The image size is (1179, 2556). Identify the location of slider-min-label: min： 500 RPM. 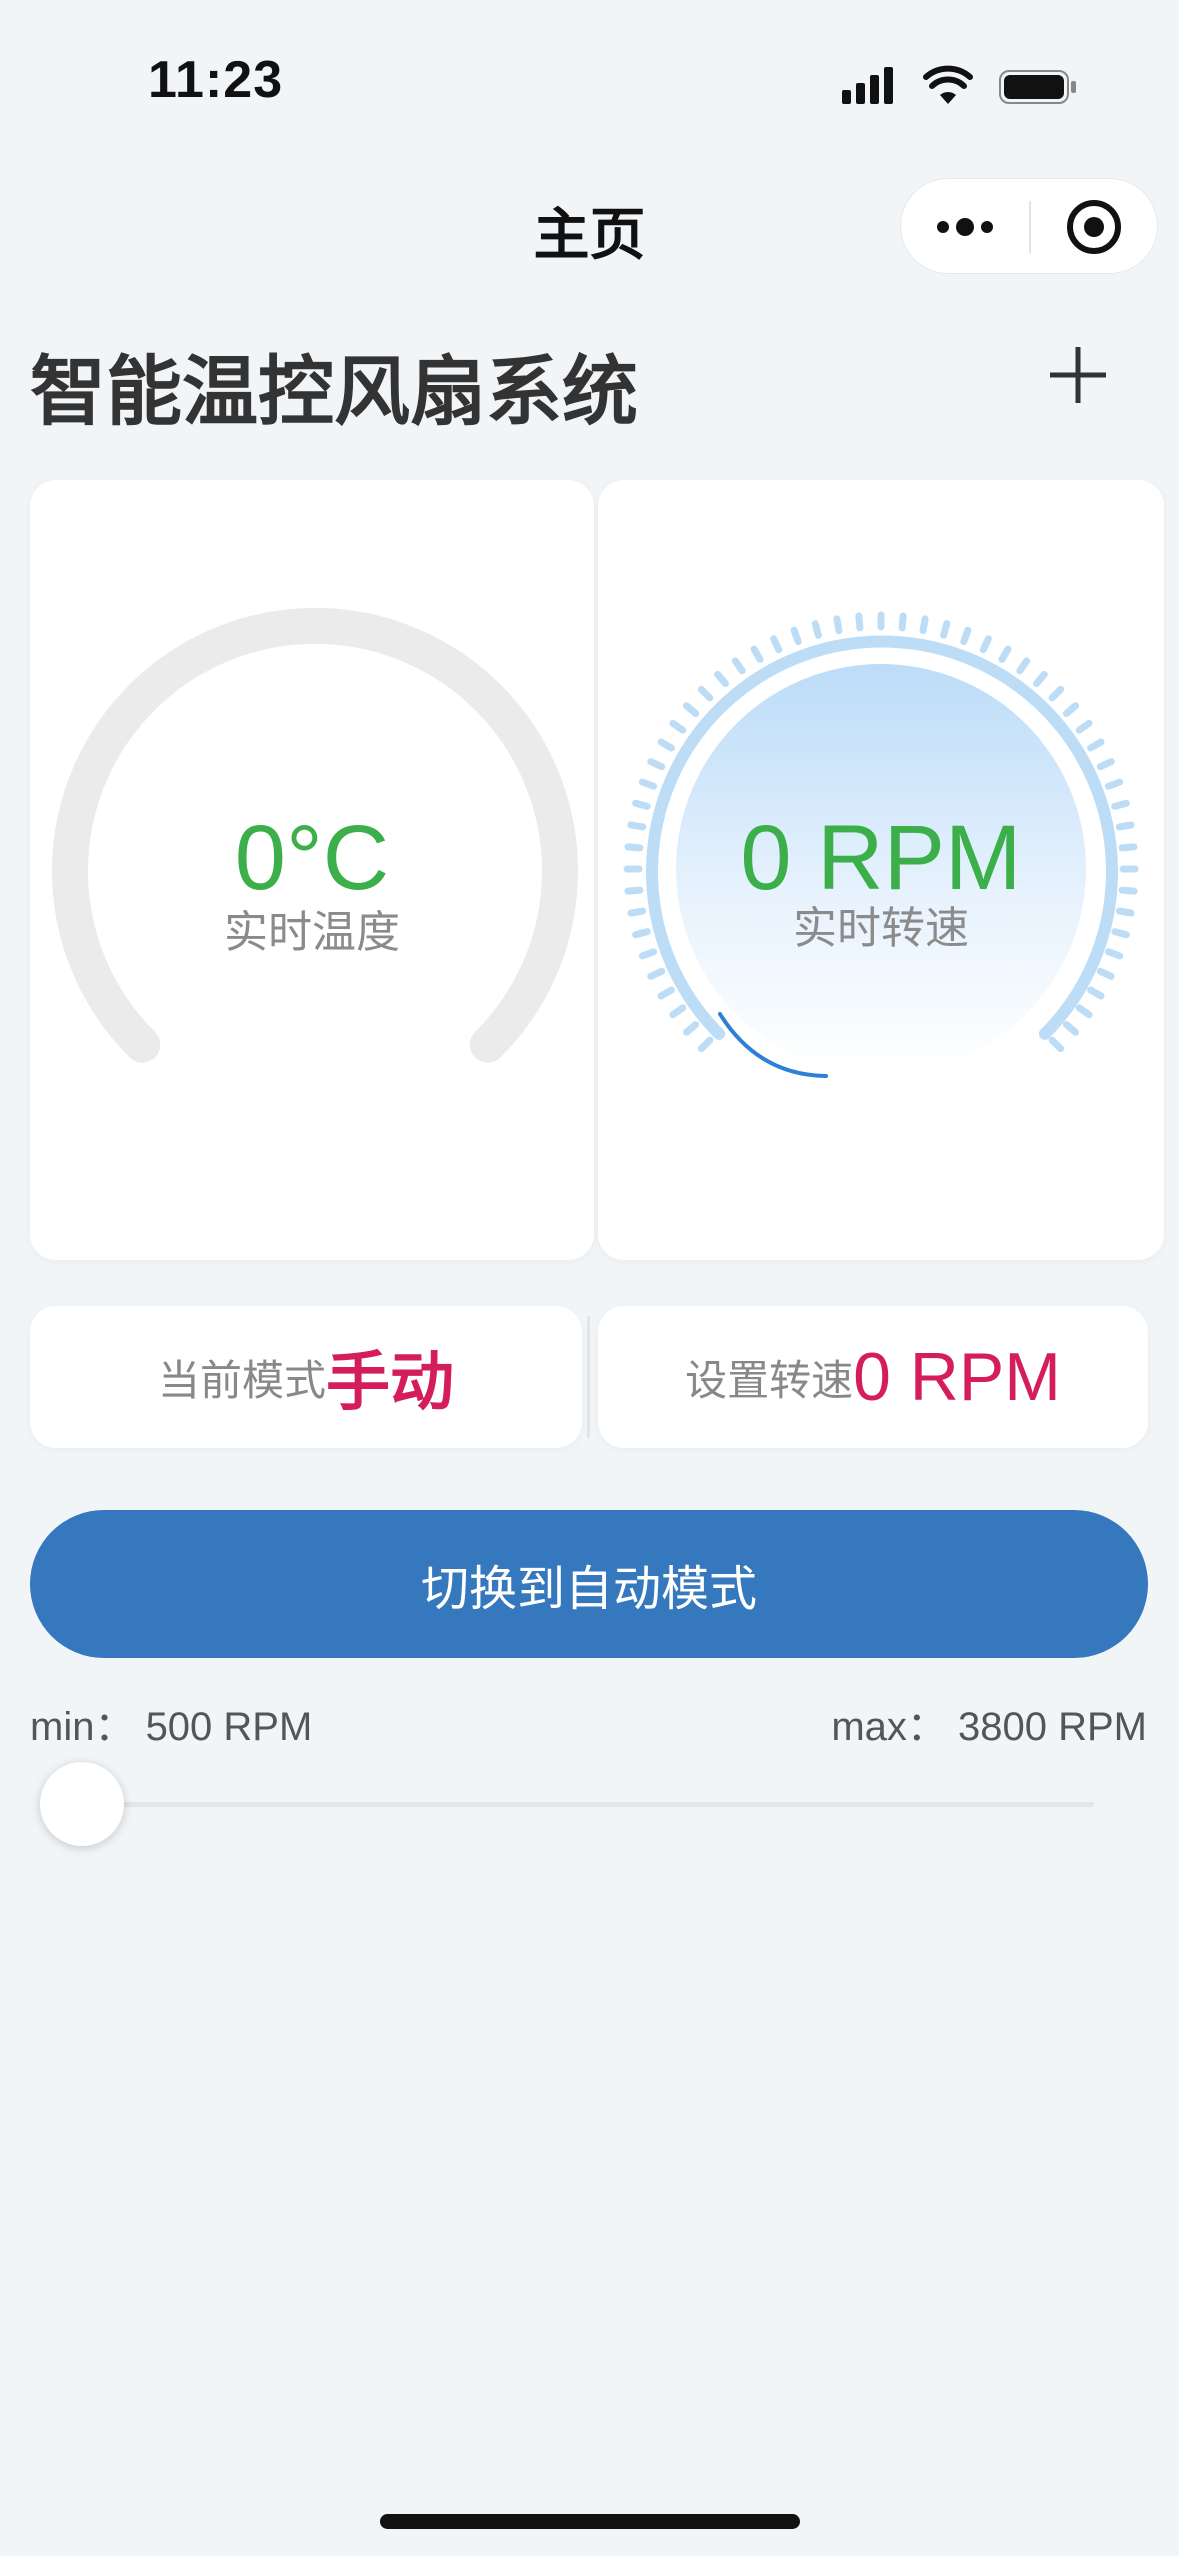
(171, 1727).